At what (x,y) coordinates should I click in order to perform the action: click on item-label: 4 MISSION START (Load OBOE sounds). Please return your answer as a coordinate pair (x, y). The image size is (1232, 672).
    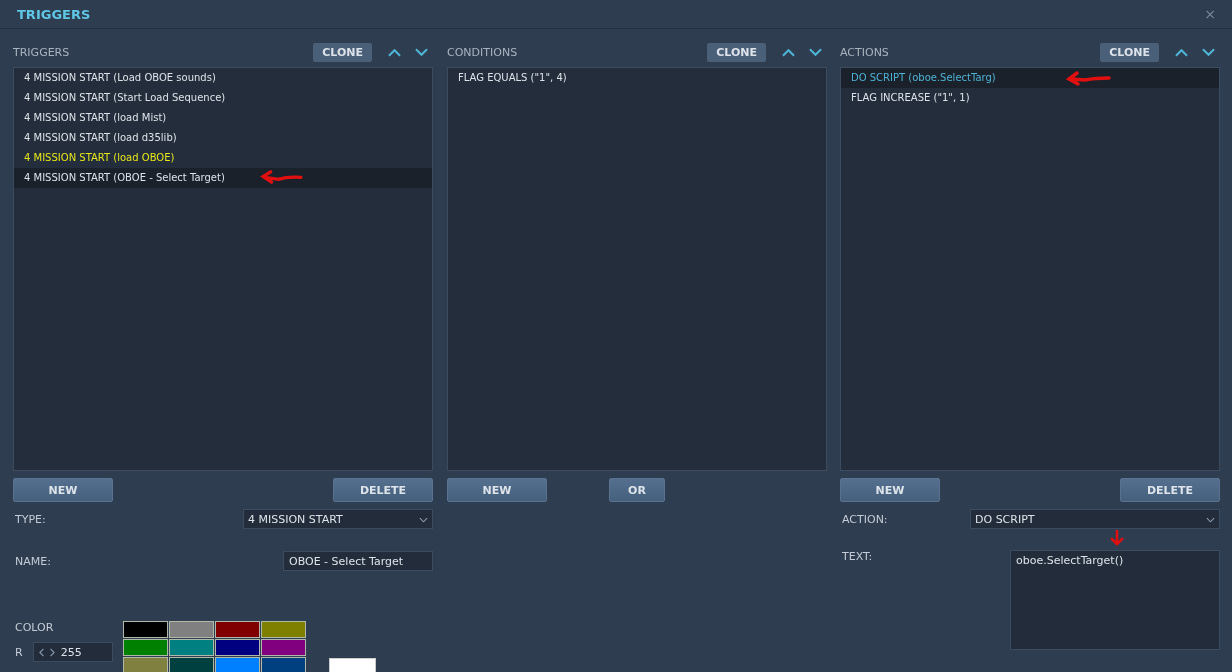
    Looking at the image, I should click on (120, 77).